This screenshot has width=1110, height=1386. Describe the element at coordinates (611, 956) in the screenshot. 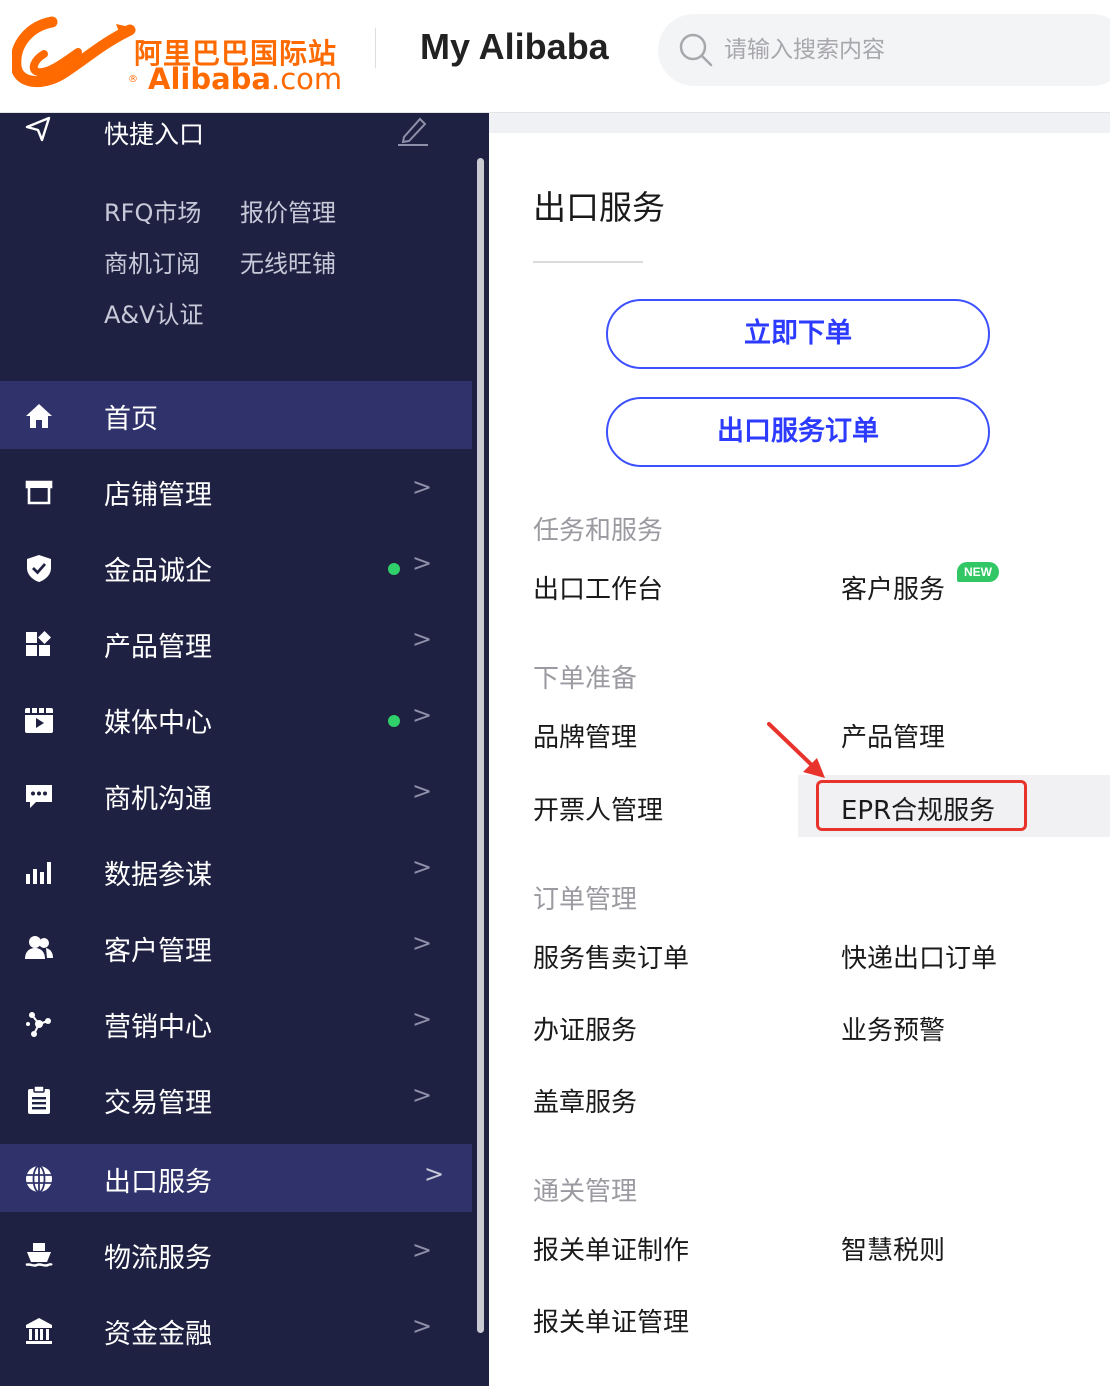

I see `link-service-sales-orders: 服务售卖订单` at that location.